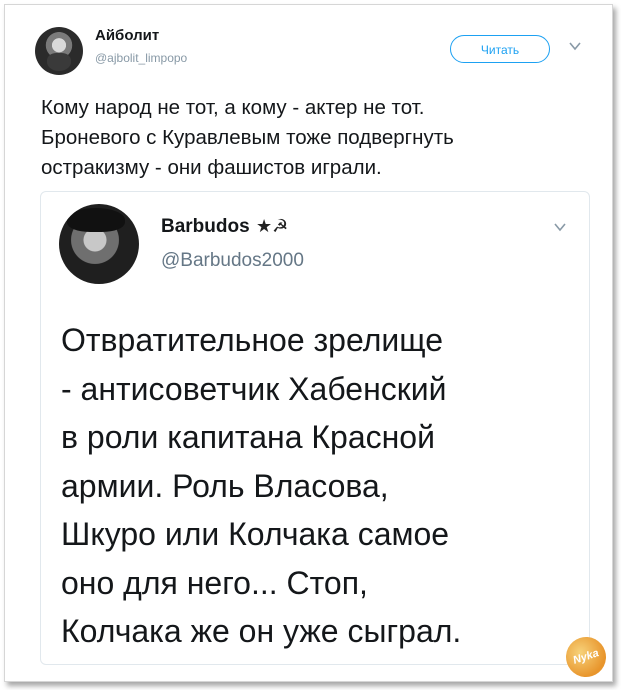 This screenshot has height=690, width=621. Describe the element at coordinates (96, 220) in the screenshot. I see `avatar-beret-shape` at that location.